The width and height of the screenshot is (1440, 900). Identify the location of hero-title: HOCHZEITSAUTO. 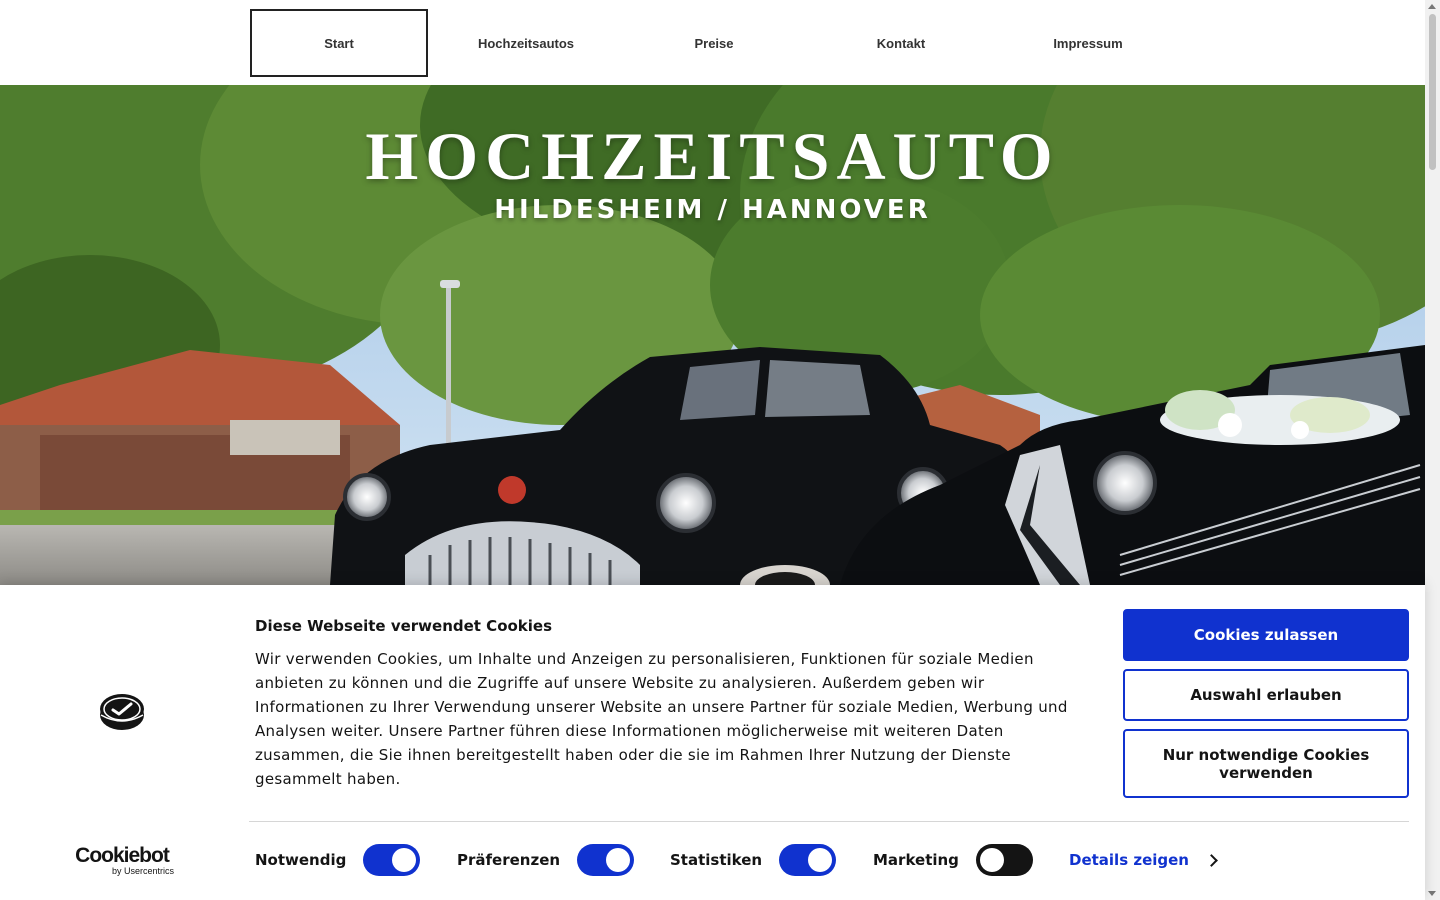
(712, 156).